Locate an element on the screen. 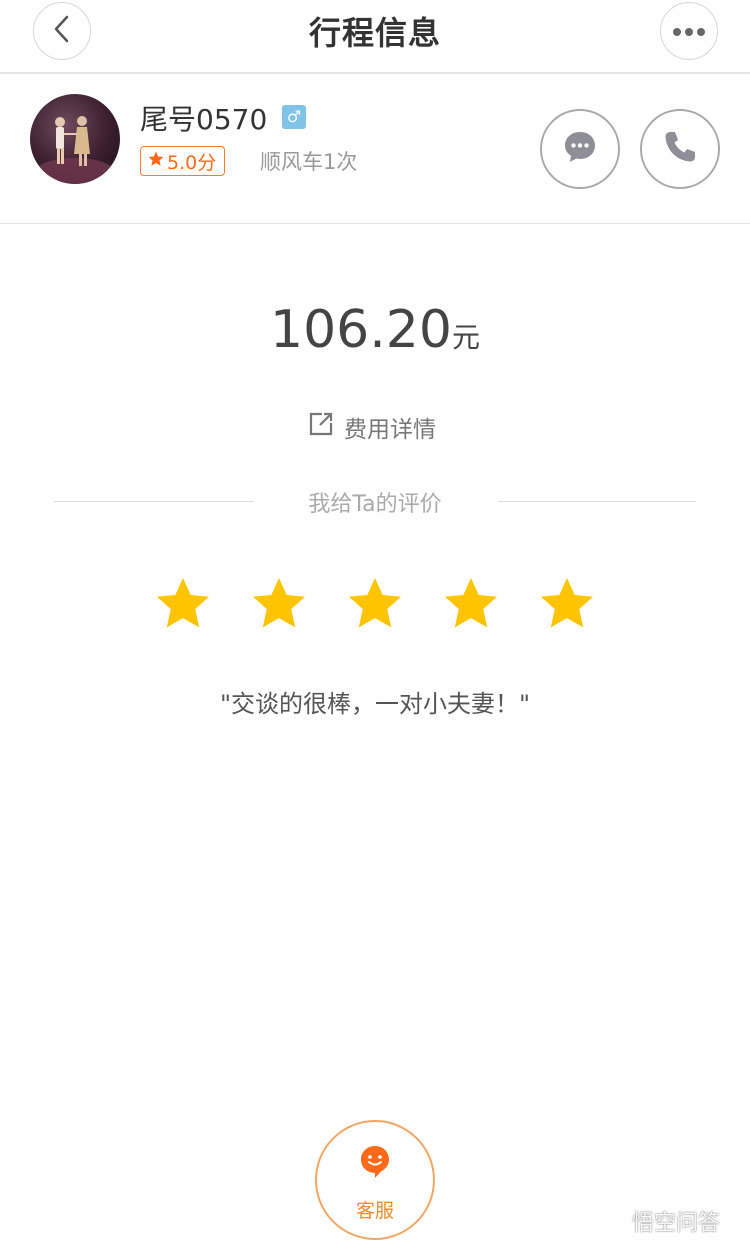  customer-service-button: 客服 is located at coordinates (375, 1180).